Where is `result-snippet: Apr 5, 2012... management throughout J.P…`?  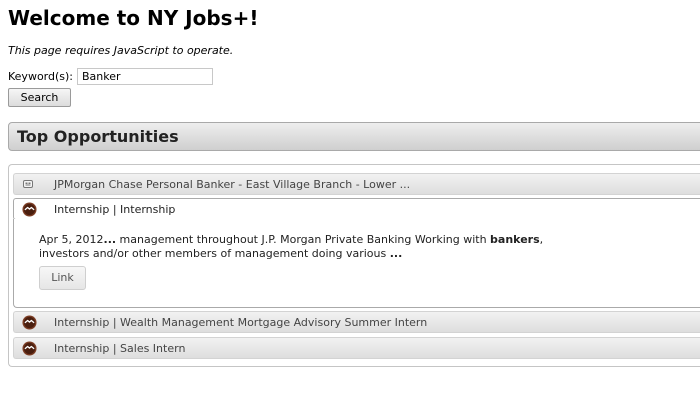 result-snippet: Apr 5, 2012... management throughout J.P… is located at coordinates (369, 247).